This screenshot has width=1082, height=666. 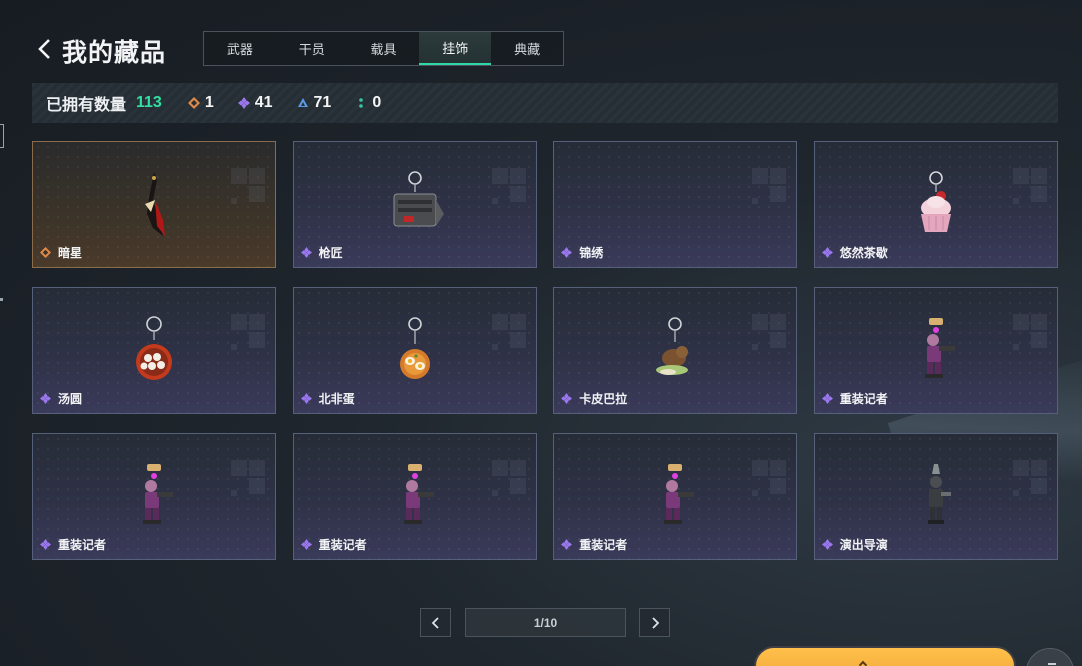 I want to click on charm-card: 北非蛋, so click(x=414, y=350).